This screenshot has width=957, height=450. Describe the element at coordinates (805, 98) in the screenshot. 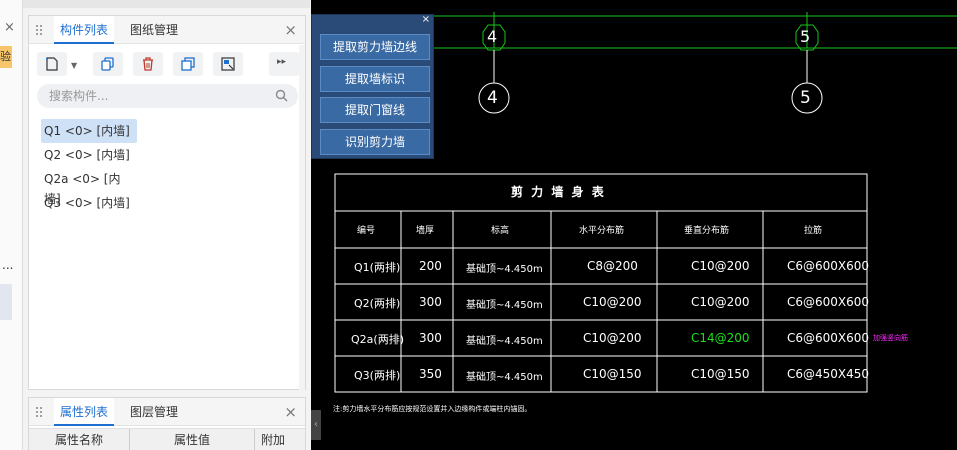

I see `axis-bubble-label-5: 5` at that location.